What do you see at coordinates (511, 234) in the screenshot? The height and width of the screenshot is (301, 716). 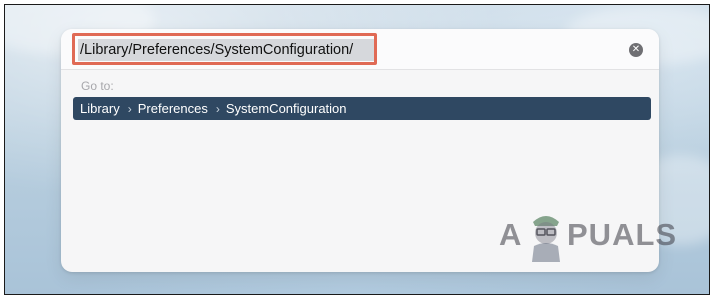 I see `watermark-letter-a: A` at bounding box center [511, 234].